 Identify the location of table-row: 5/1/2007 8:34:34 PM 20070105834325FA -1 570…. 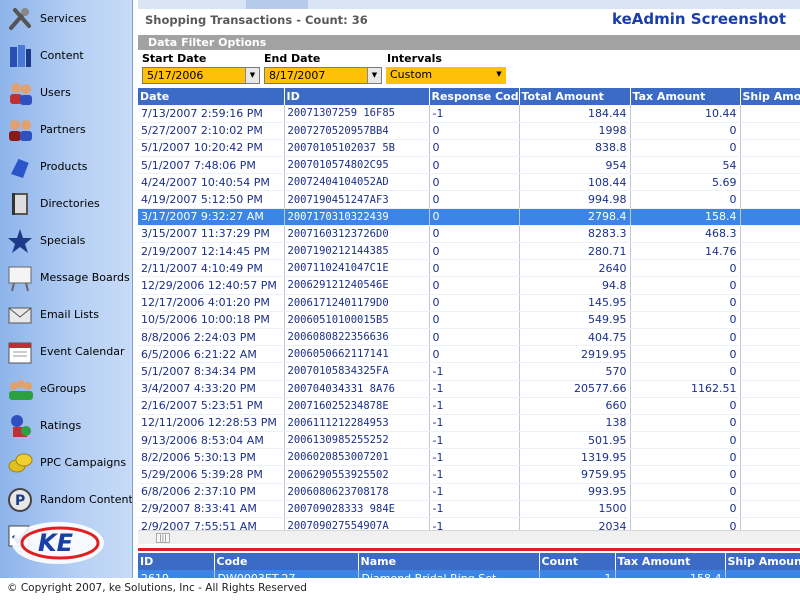
(469, 371).